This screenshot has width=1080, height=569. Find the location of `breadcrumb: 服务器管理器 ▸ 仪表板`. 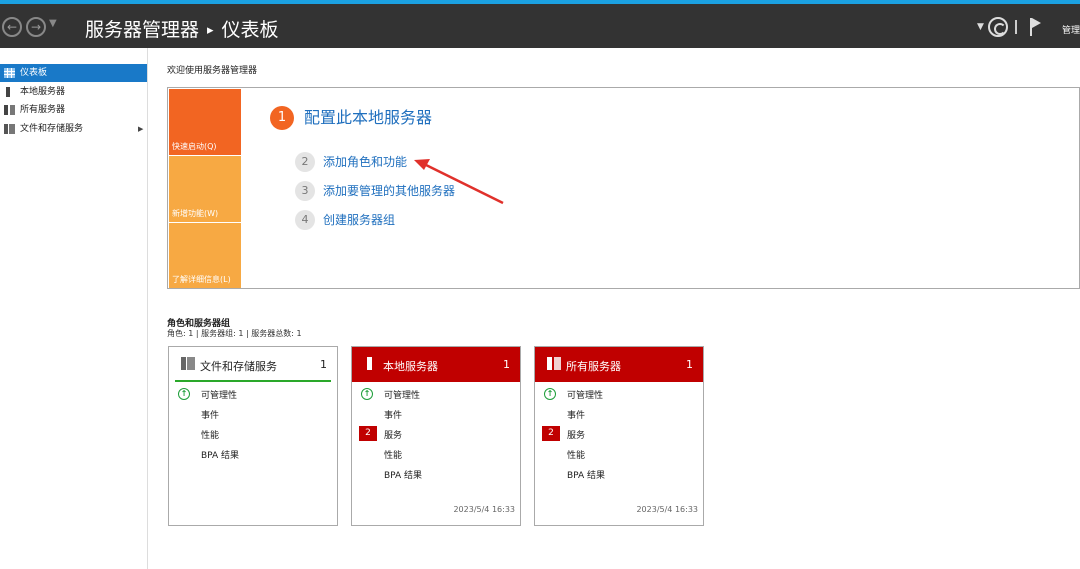

breadcrumb: 服务器管理器 ▸ 仪表板 is located at coordinates (182, 28).